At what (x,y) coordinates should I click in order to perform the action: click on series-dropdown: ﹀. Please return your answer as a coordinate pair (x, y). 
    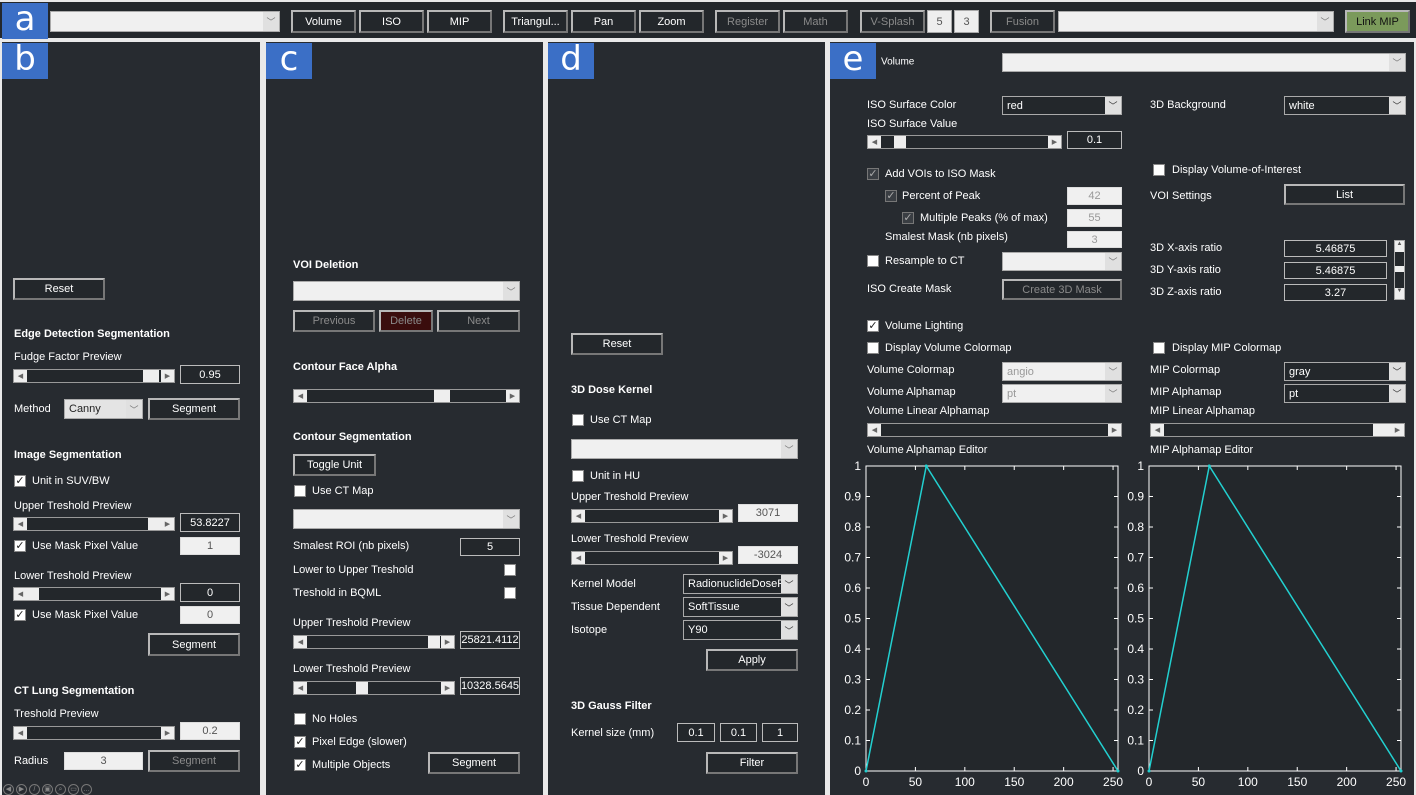
    Looking at the image, I should click on (165, 21).